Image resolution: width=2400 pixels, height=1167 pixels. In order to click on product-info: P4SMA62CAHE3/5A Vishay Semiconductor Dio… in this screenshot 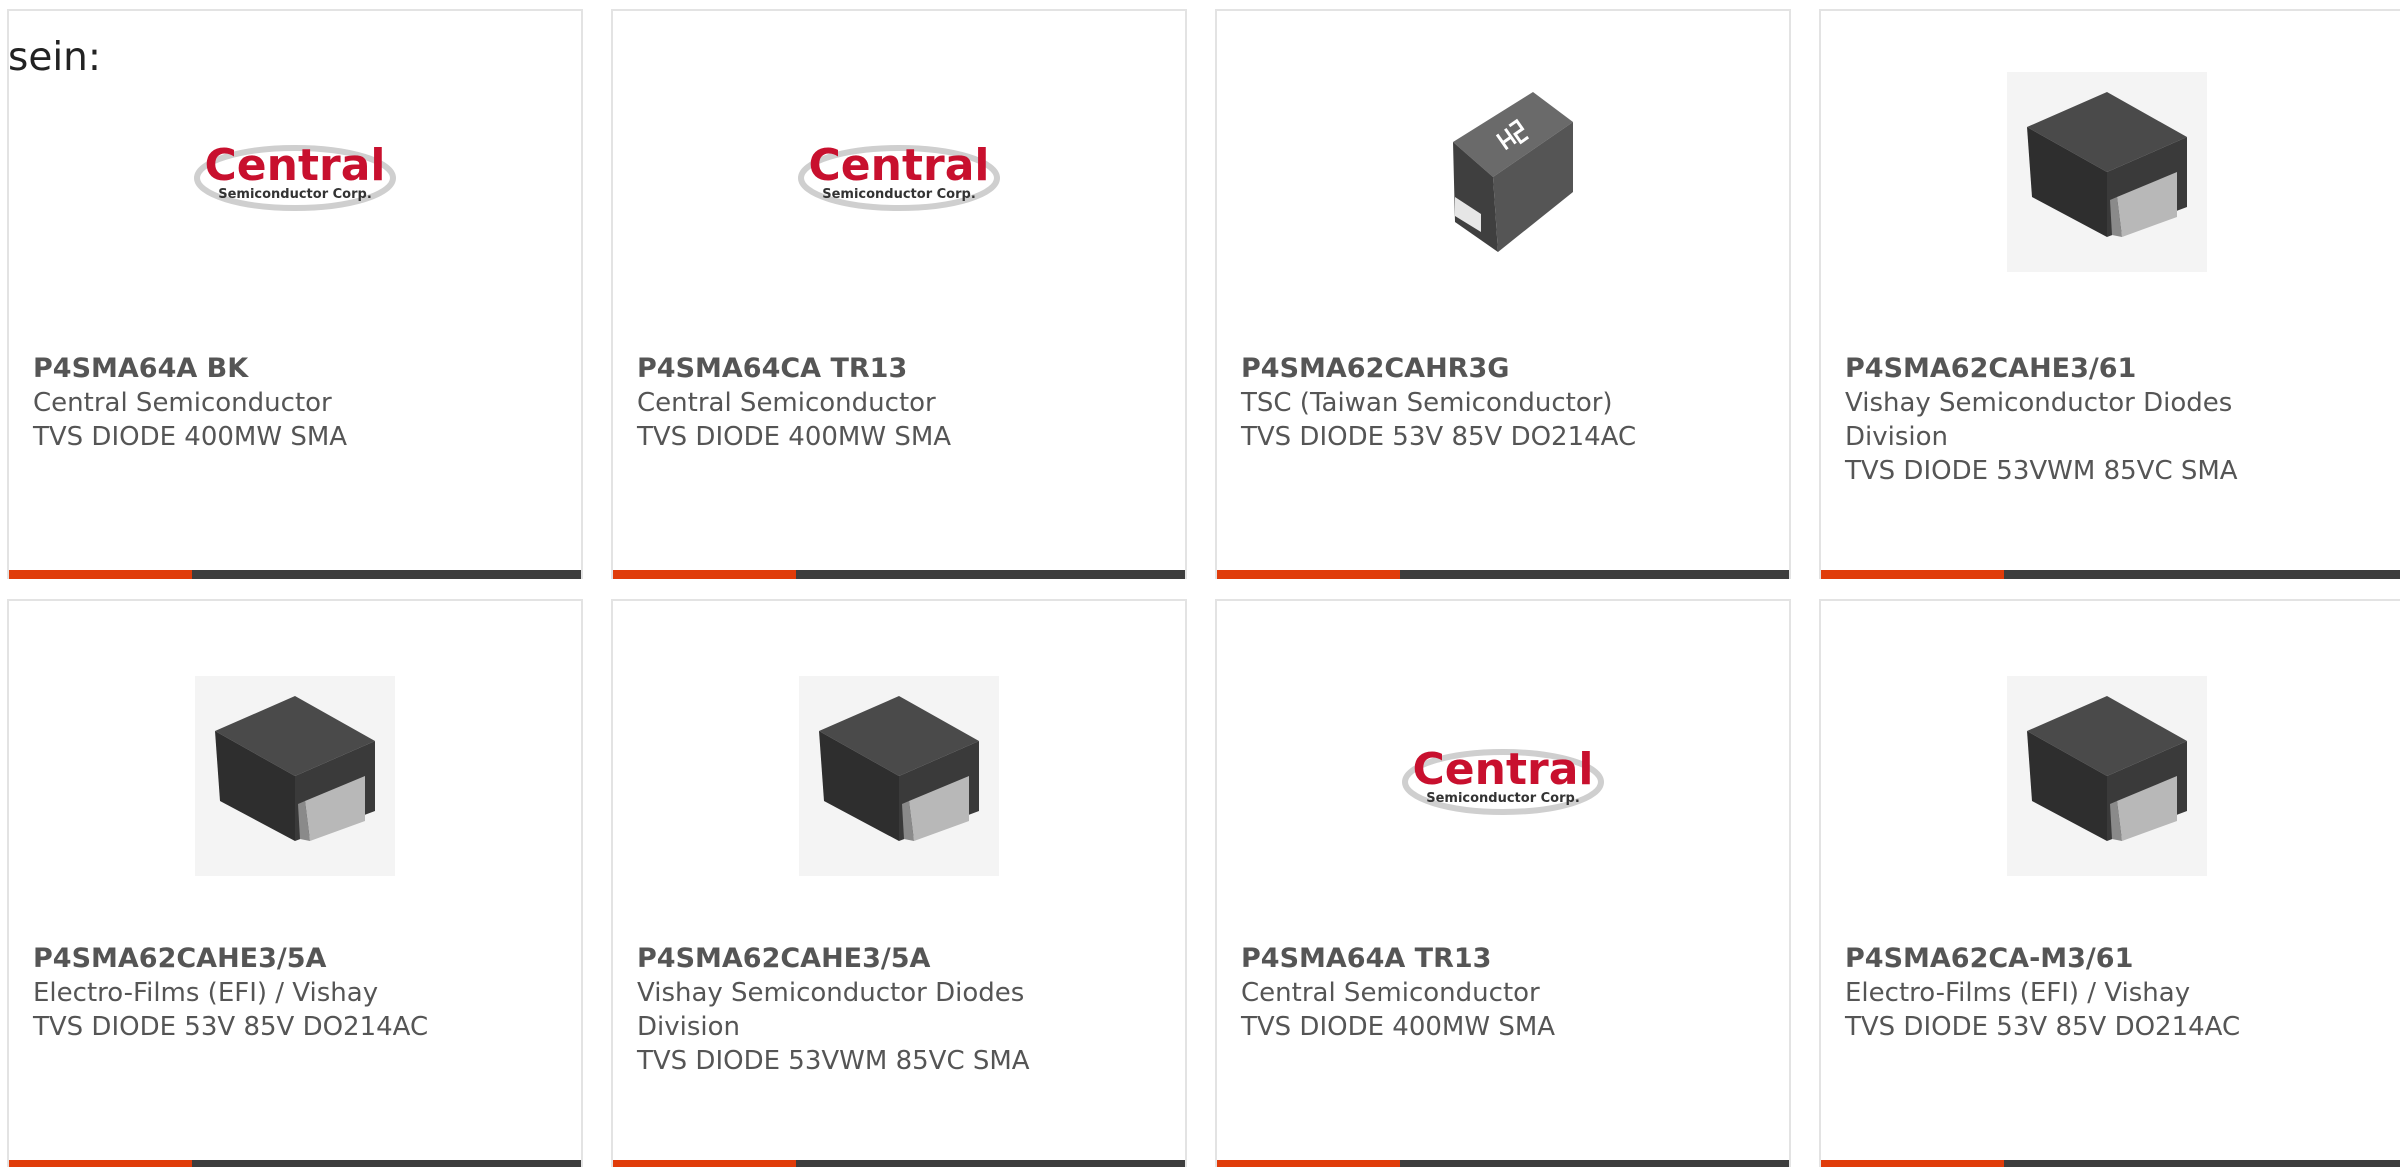, I will do `click(899, 1010)`.